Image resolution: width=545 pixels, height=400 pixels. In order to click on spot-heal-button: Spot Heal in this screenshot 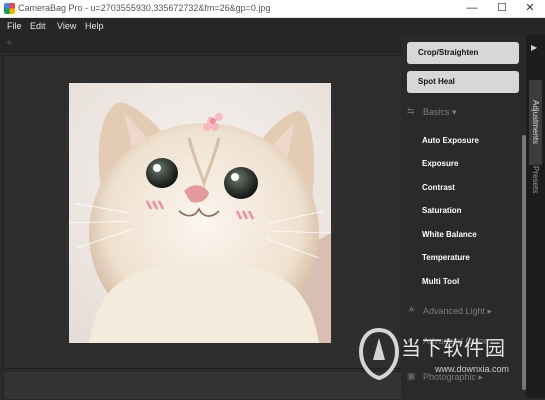, I will do `click(463, 82)`.